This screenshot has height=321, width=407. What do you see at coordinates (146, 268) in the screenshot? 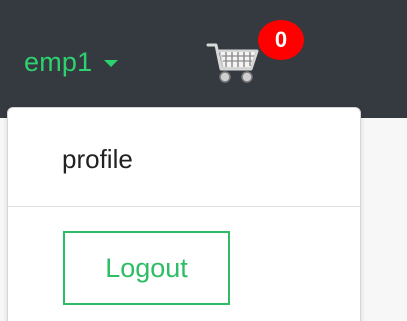
I see `logout-button: Logout` at bounding box center [146, 268].